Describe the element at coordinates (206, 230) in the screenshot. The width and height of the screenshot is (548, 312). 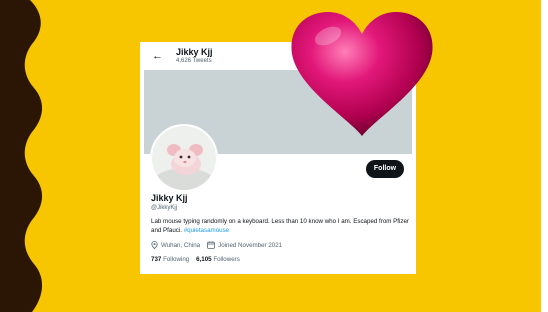
I see `hashtag-link: #quietasamouse` at that location.